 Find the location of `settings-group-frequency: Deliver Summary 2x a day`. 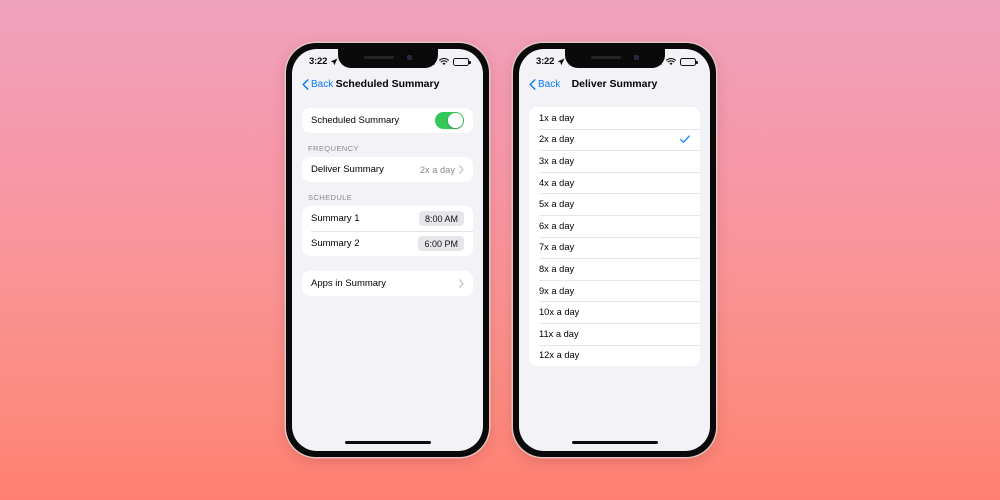

settings-group-frequency: Deliver Summary 2x a day is located at coordinates (387, 169).